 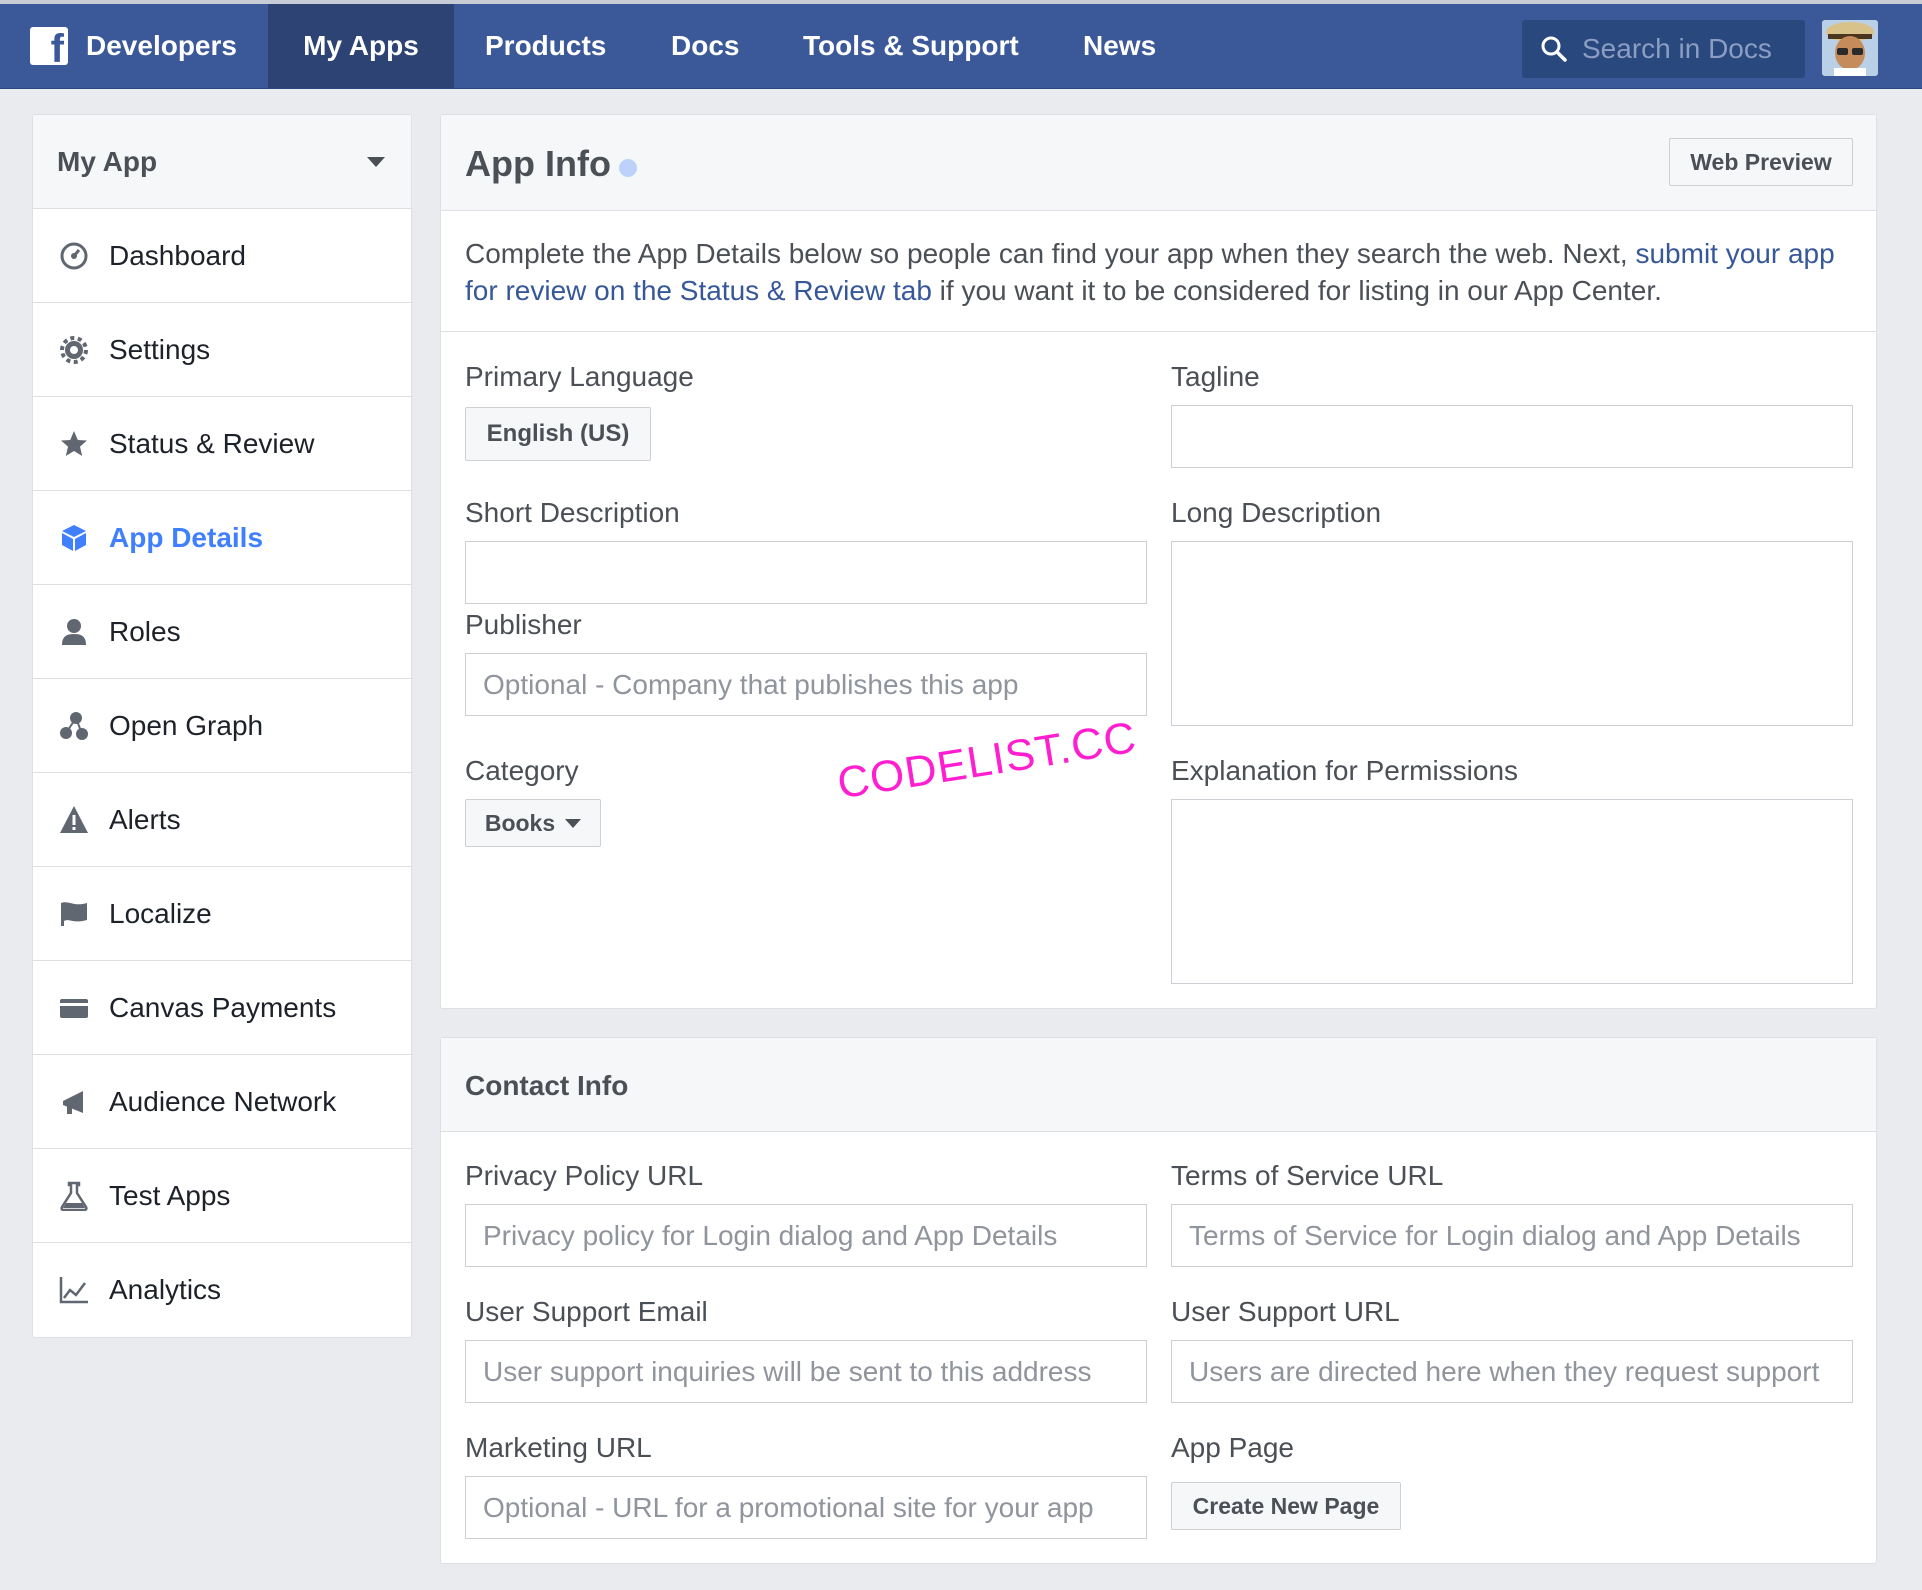 I want to click on chart-icon, so click(x=74, y=1290).